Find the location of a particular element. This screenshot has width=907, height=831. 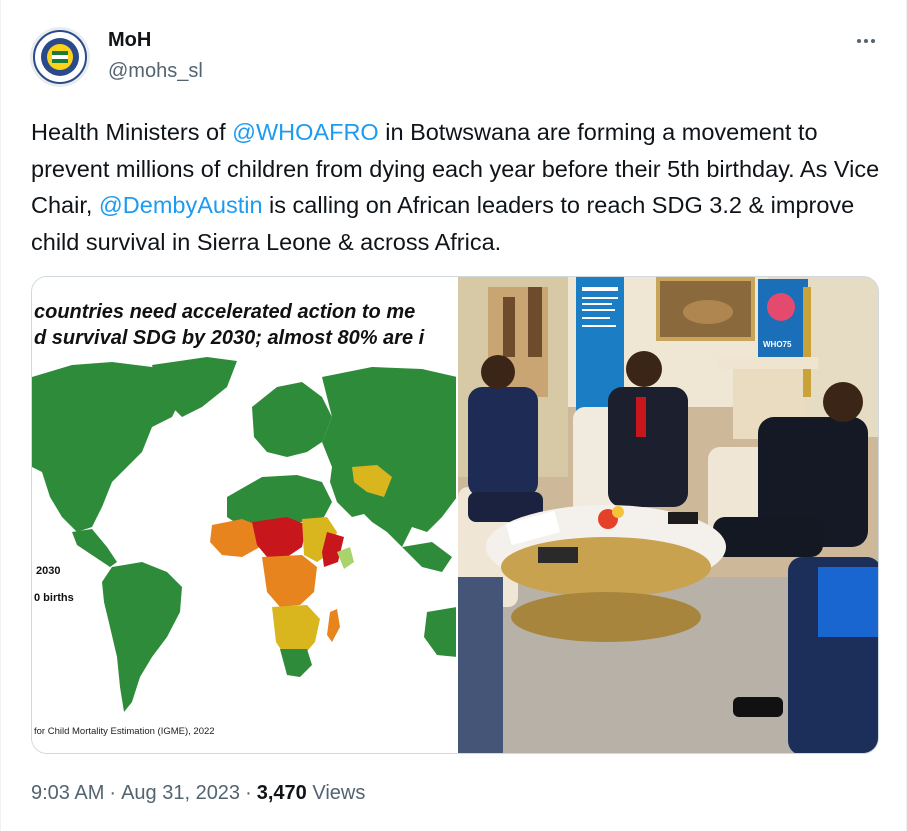

asia-shape is located at coordinates (389, 457).